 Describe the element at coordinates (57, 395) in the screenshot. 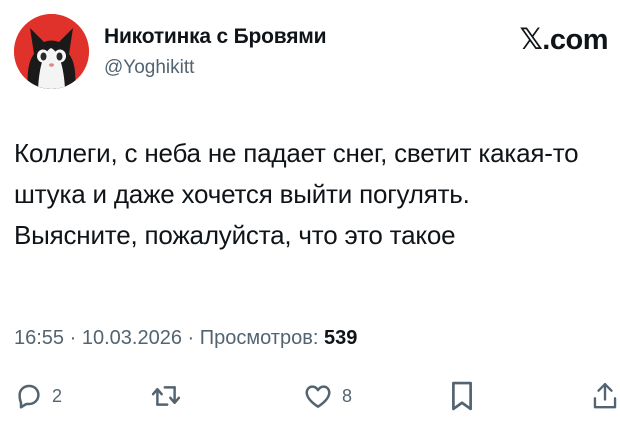

I see `reply-count: 2` at that location.